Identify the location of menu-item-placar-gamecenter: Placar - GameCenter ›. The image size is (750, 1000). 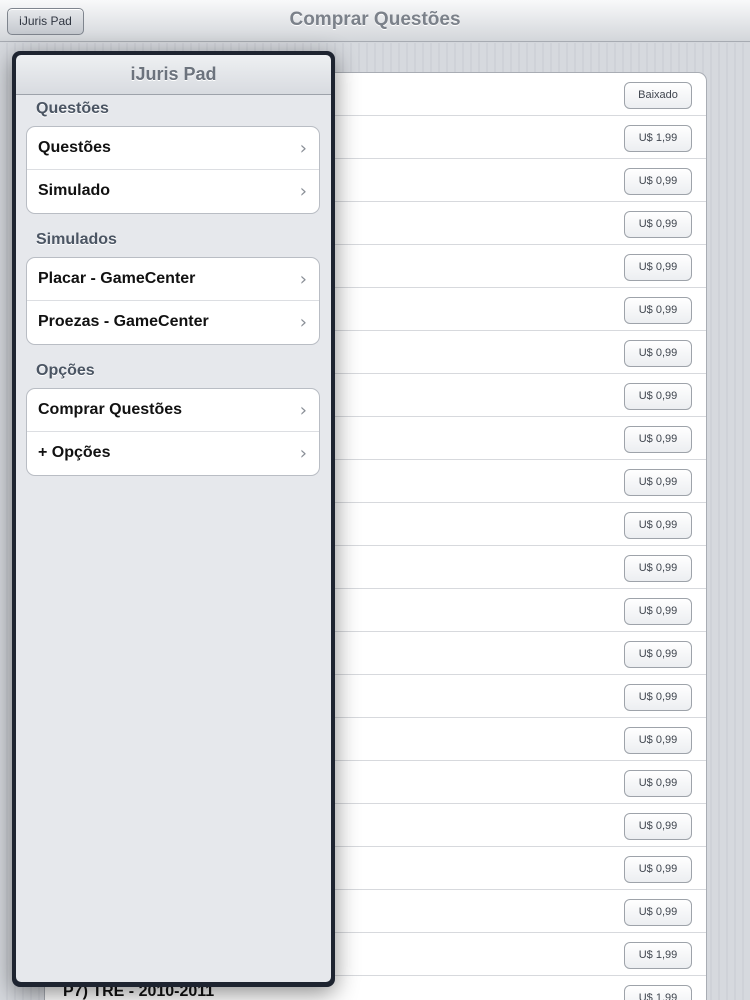
(173, 279).